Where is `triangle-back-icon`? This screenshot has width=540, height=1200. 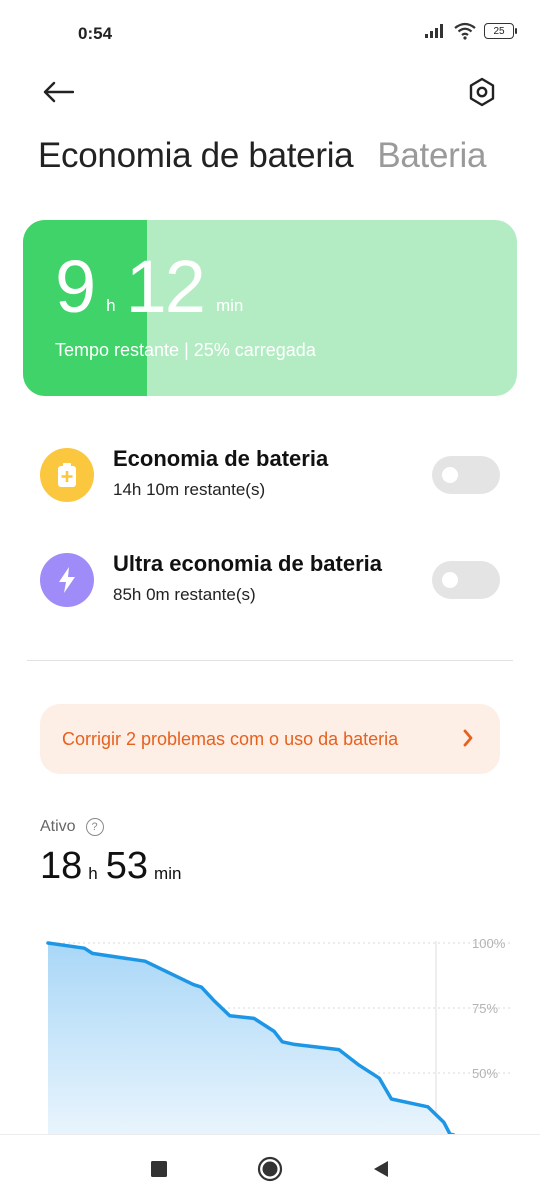 triangle-back-icon is located at coordinates (381, 1169).